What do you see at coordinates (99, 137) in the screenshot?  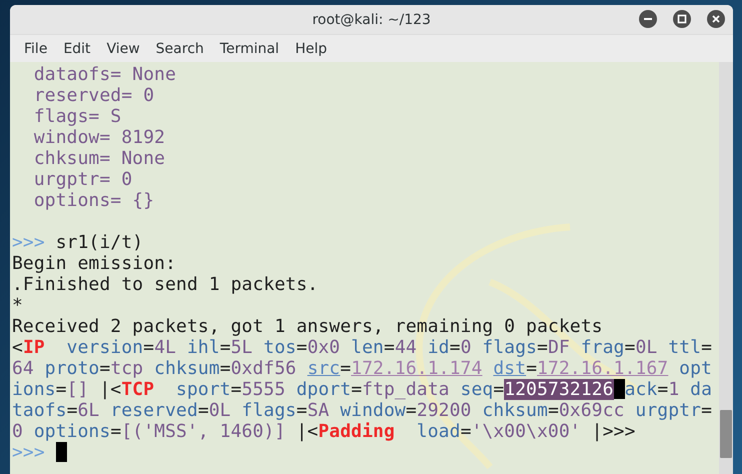 I see `terminal-line: window= 8192` at bounding box center [99, 137].